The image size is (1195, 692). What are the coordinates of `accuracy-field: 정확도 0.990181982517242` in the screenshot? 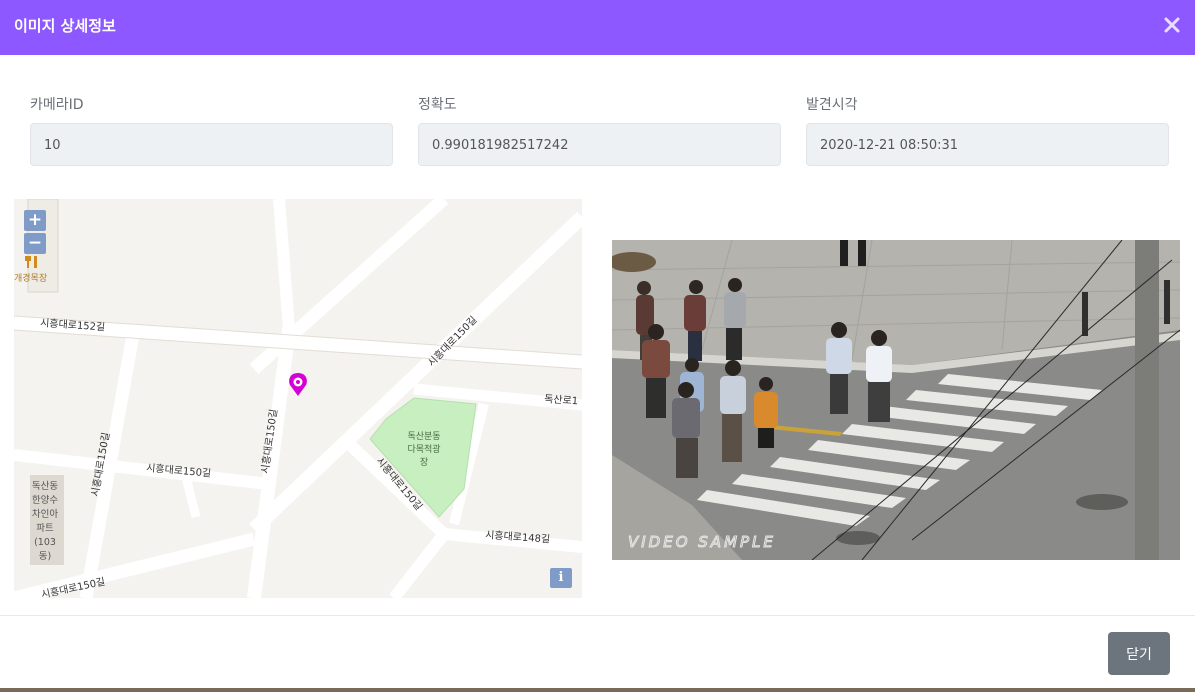 It's located at (599, 130).